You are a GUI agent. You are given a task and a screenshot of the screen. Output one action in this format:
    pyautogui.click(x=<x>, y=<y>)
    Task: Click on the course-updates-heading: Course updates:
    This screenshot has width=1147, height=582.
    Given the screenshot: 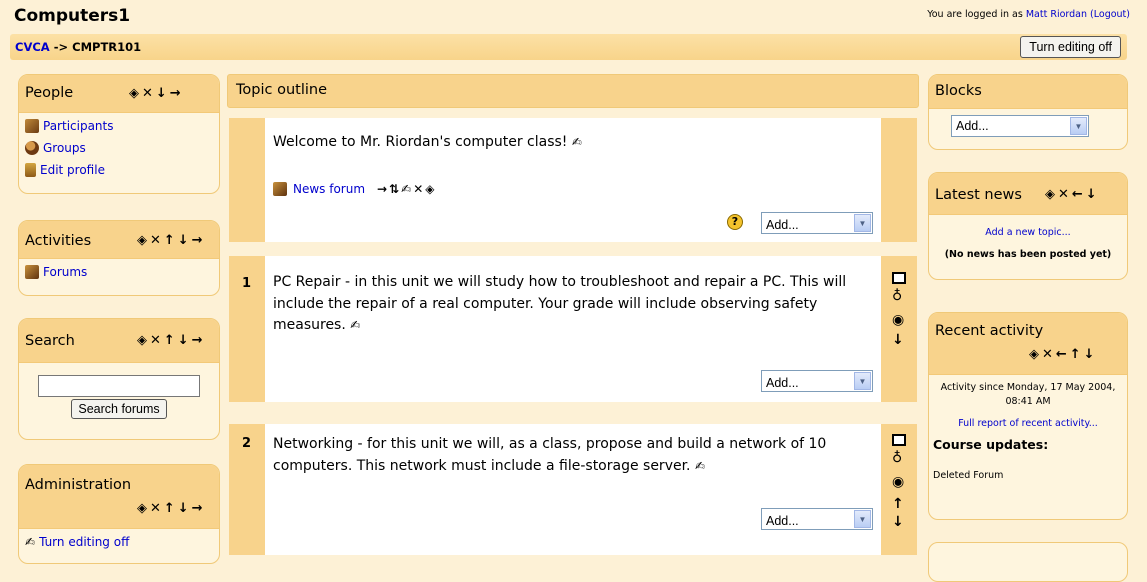 What is the action you would take?
    pyautogui.click(x=991, y=444)
    